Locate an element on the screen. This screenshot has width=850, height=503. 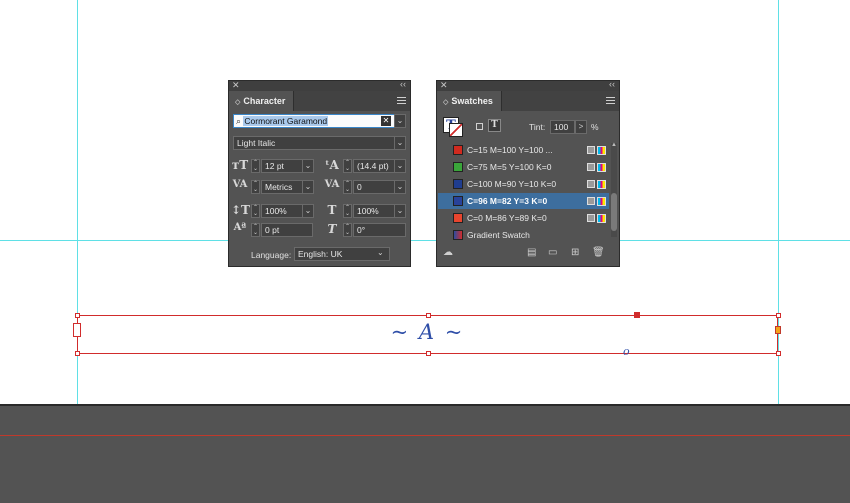
horizontal-scale-stepper: ⌃ ⌄ is located at coordinates (347, 211).